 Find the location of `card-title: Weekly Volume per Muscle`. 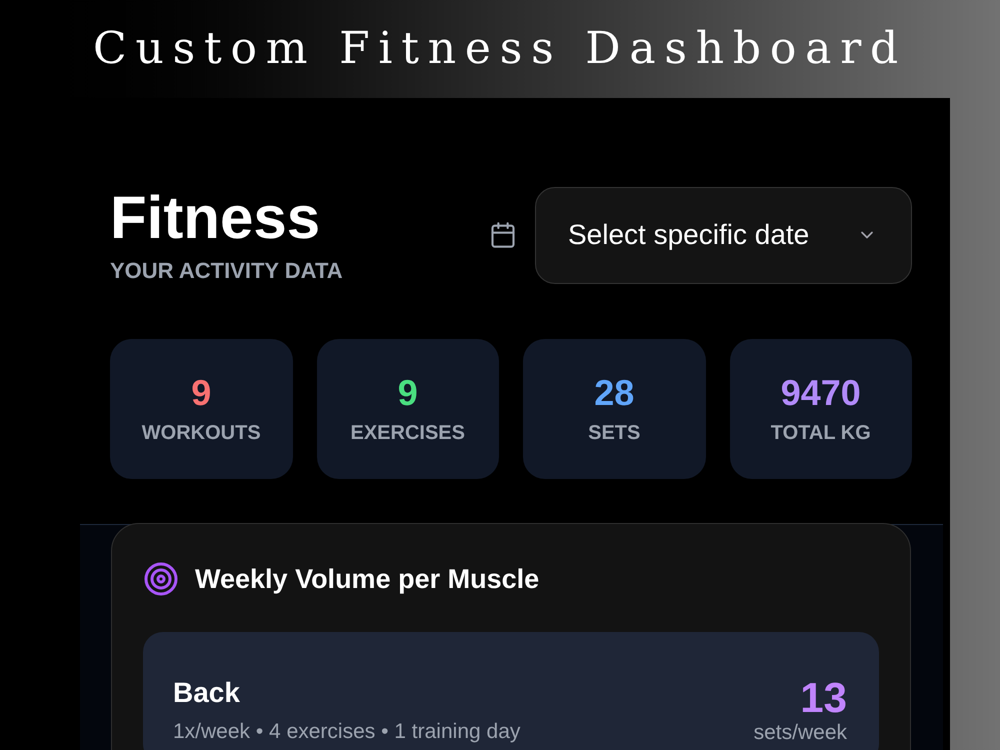

card-title: Weekly Volume per Muscle is located at coordinates (367, 579).